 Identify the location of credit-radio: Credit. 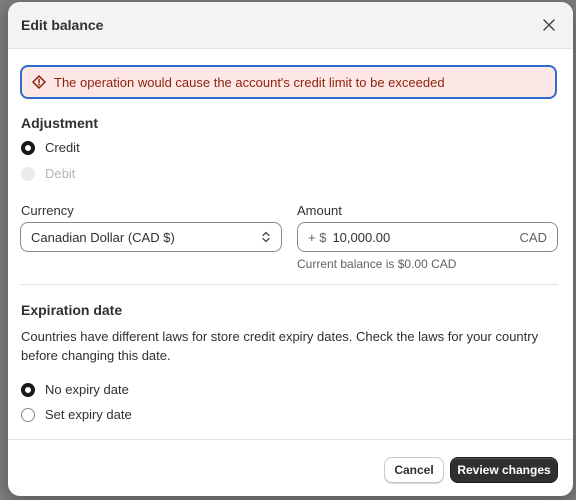
(50, 147).